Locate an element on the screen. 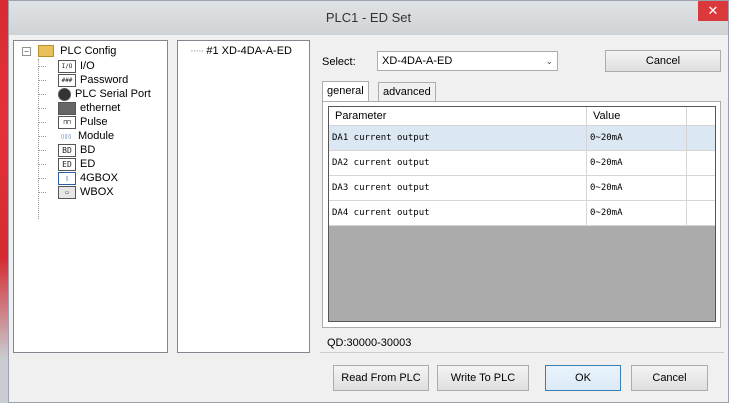 The image size is (729, 403). select-label: Select: is located at coordinates (339, 62).